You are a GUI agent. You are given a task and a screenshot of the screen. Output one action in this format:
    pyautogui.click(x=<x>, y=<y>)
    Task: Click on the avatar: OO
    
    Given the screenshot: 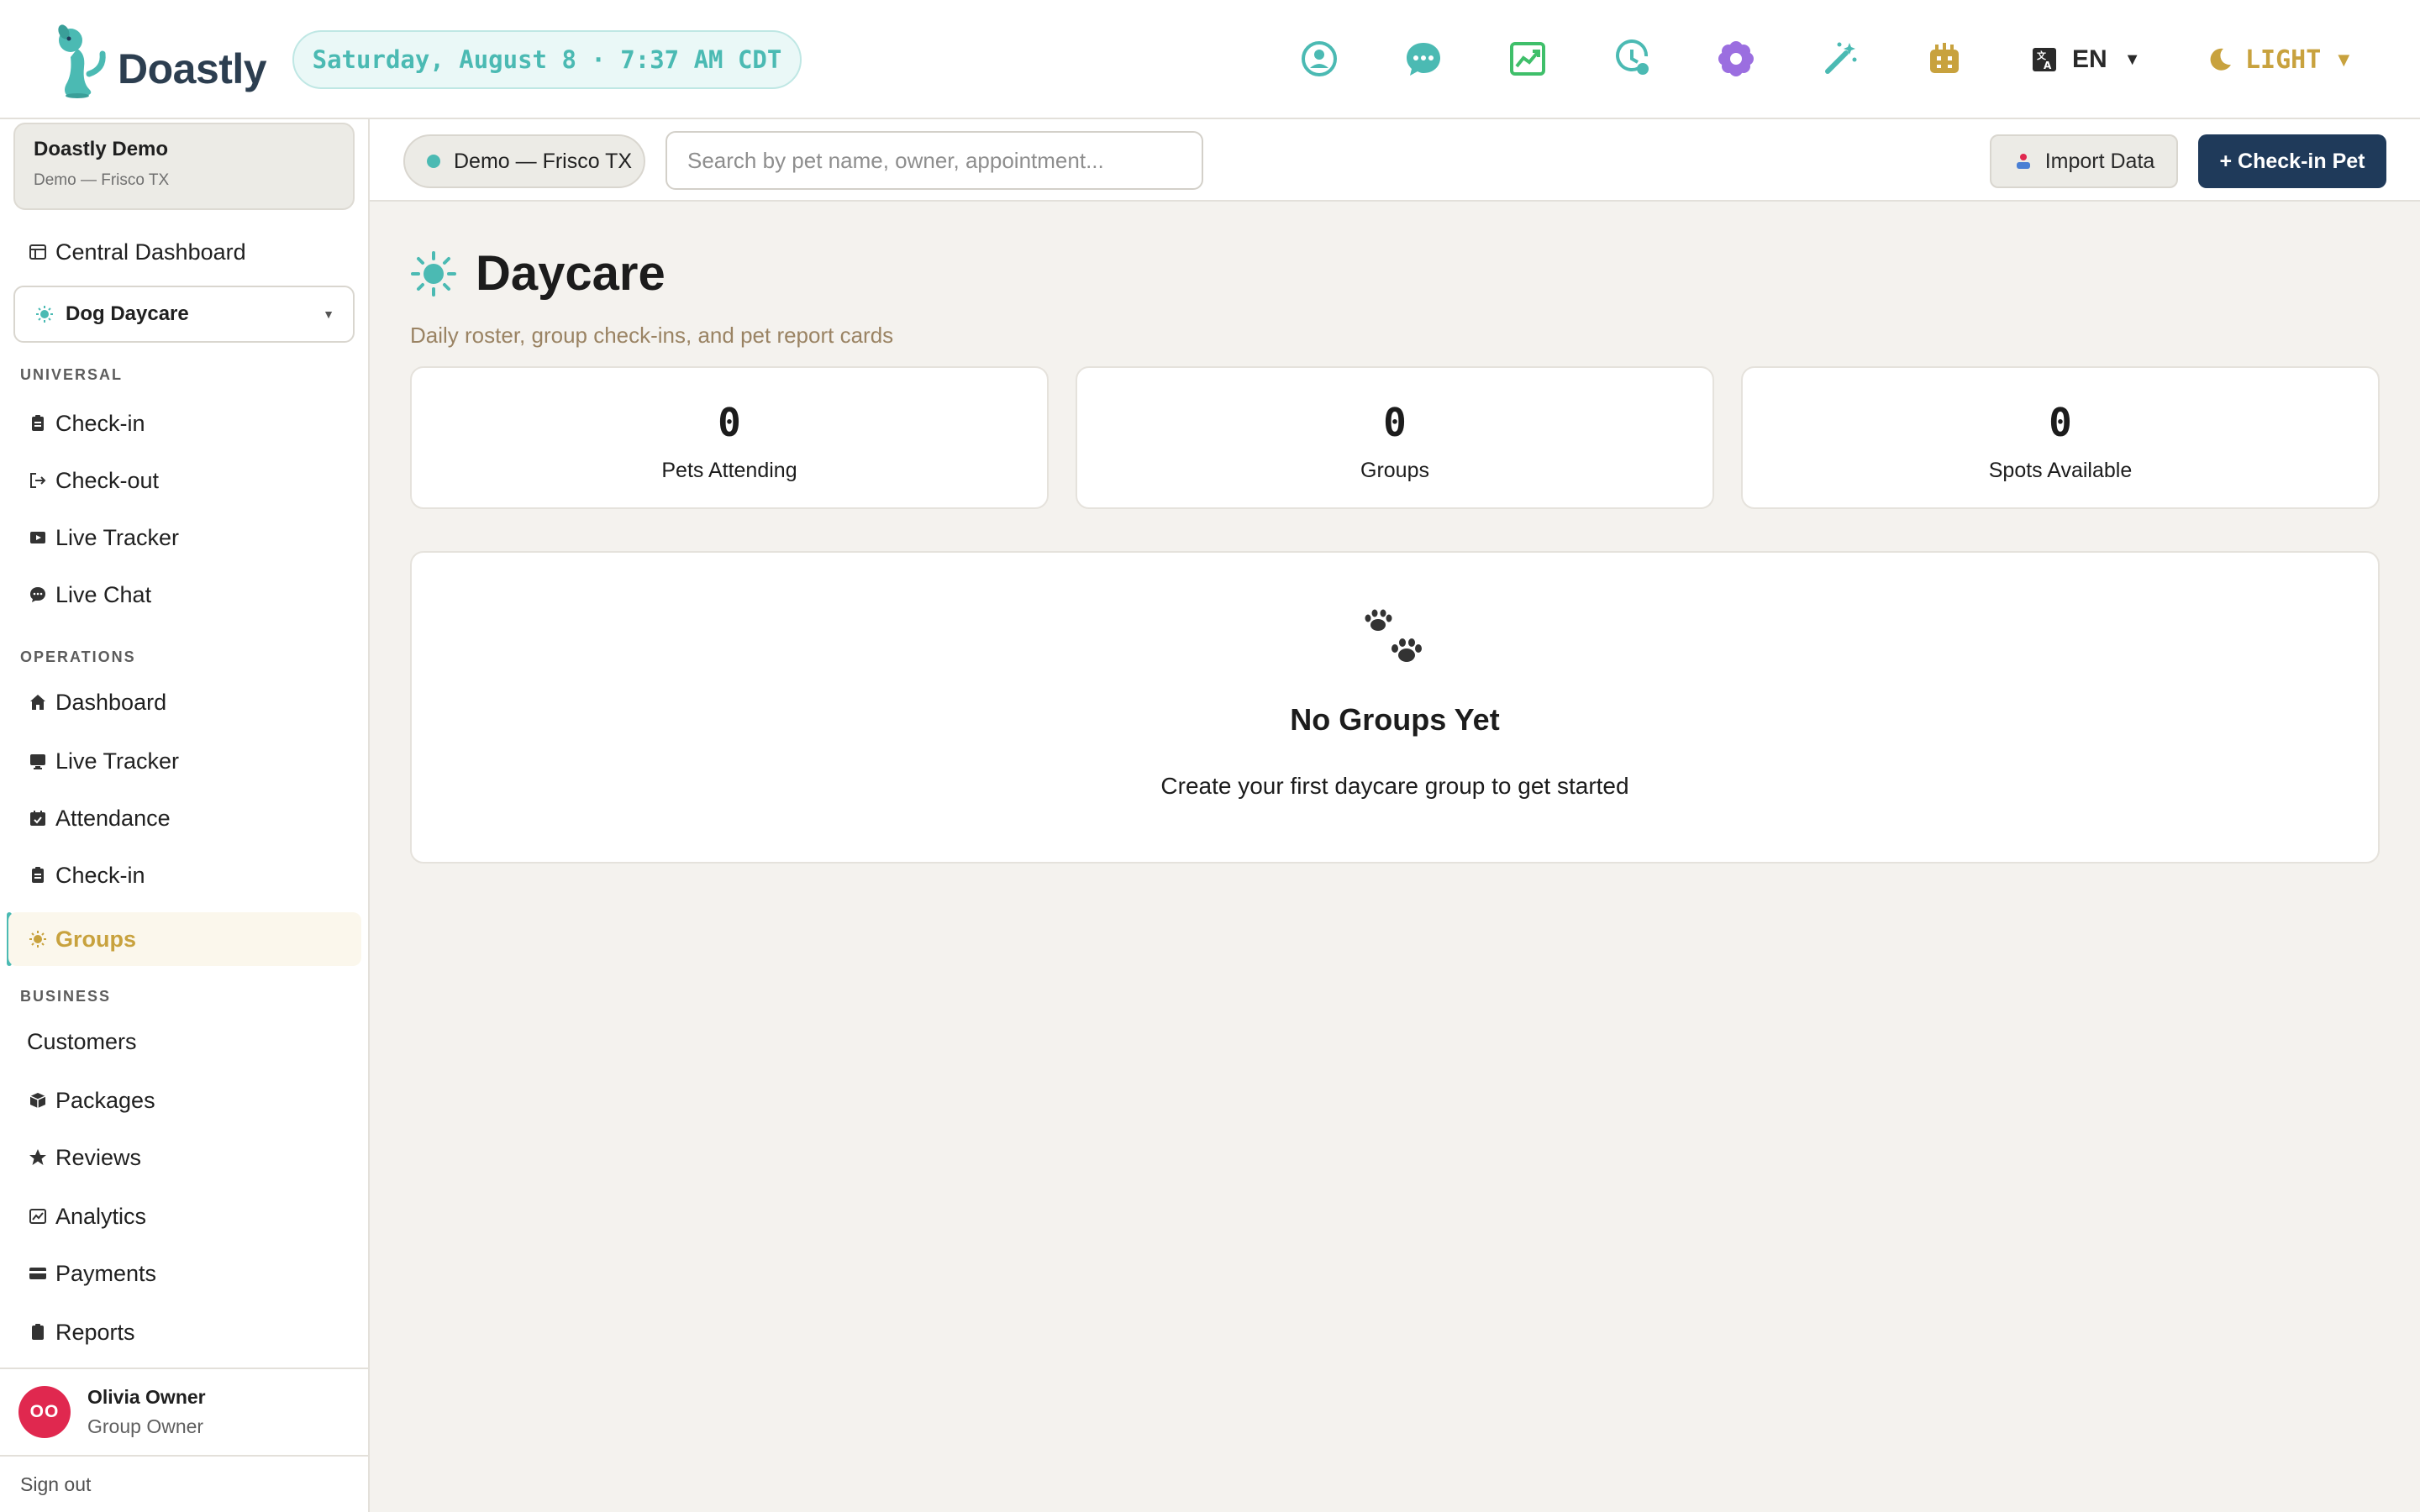 What is the action you would take?
    pyautogui.click(x=44, y=1412)
    